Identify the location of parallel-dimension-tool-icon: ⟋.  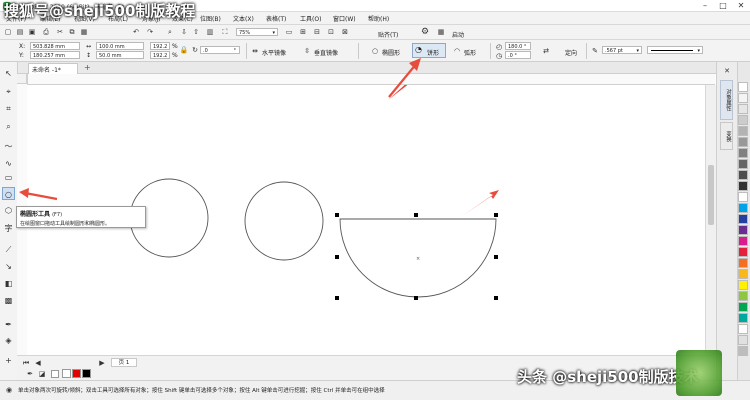
(8, 249).